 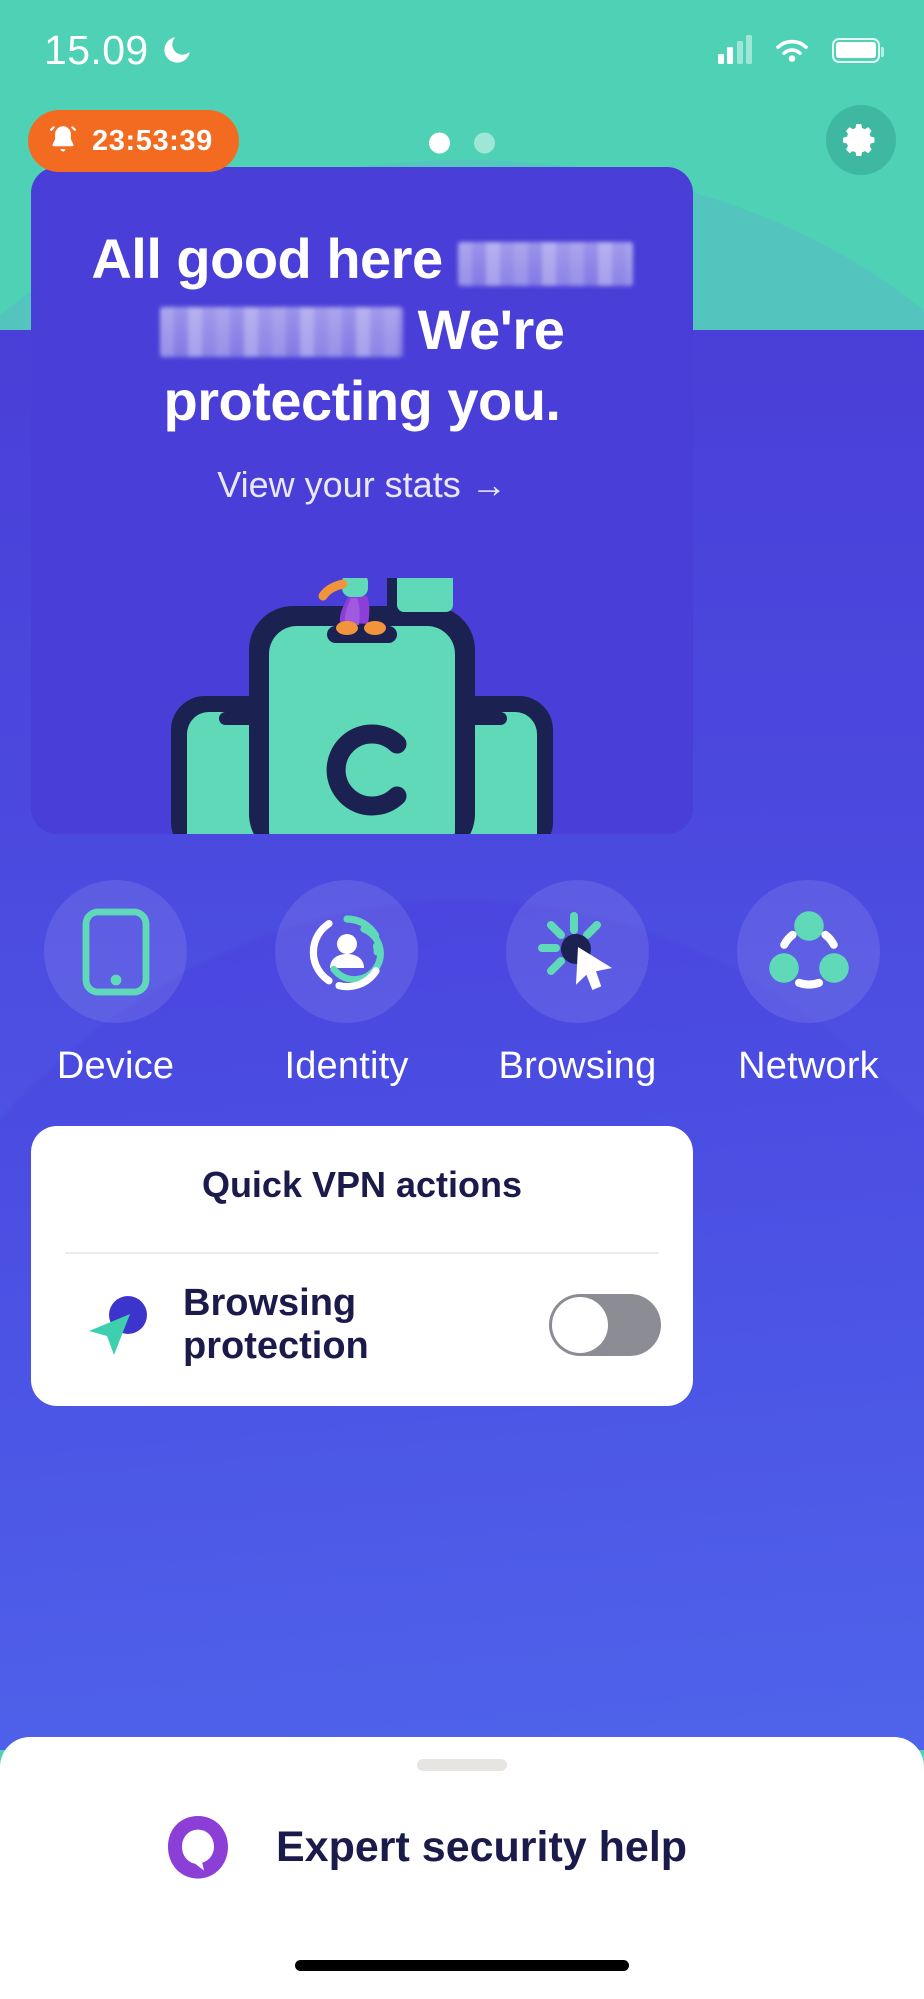 What do you see at coordinates (858, 50) in the screenshot?
I see `battery-full-icon` at bounding box center [858, 50].